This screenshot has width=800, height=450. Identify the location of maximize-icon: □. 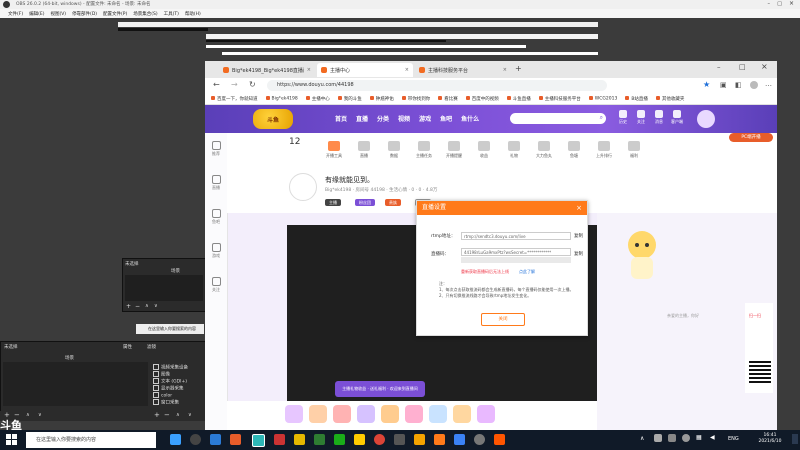
(779, 4).